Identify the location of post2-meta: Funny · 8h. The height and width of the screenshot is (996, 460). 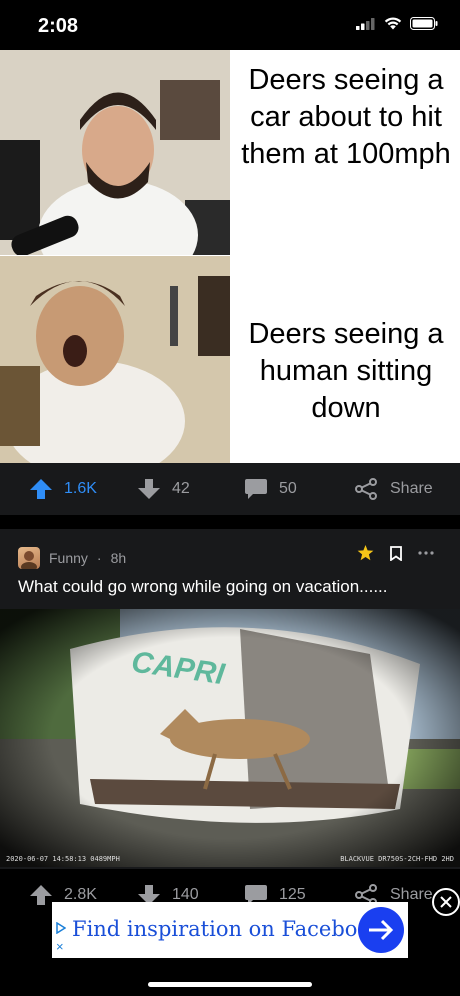
(72, 558).